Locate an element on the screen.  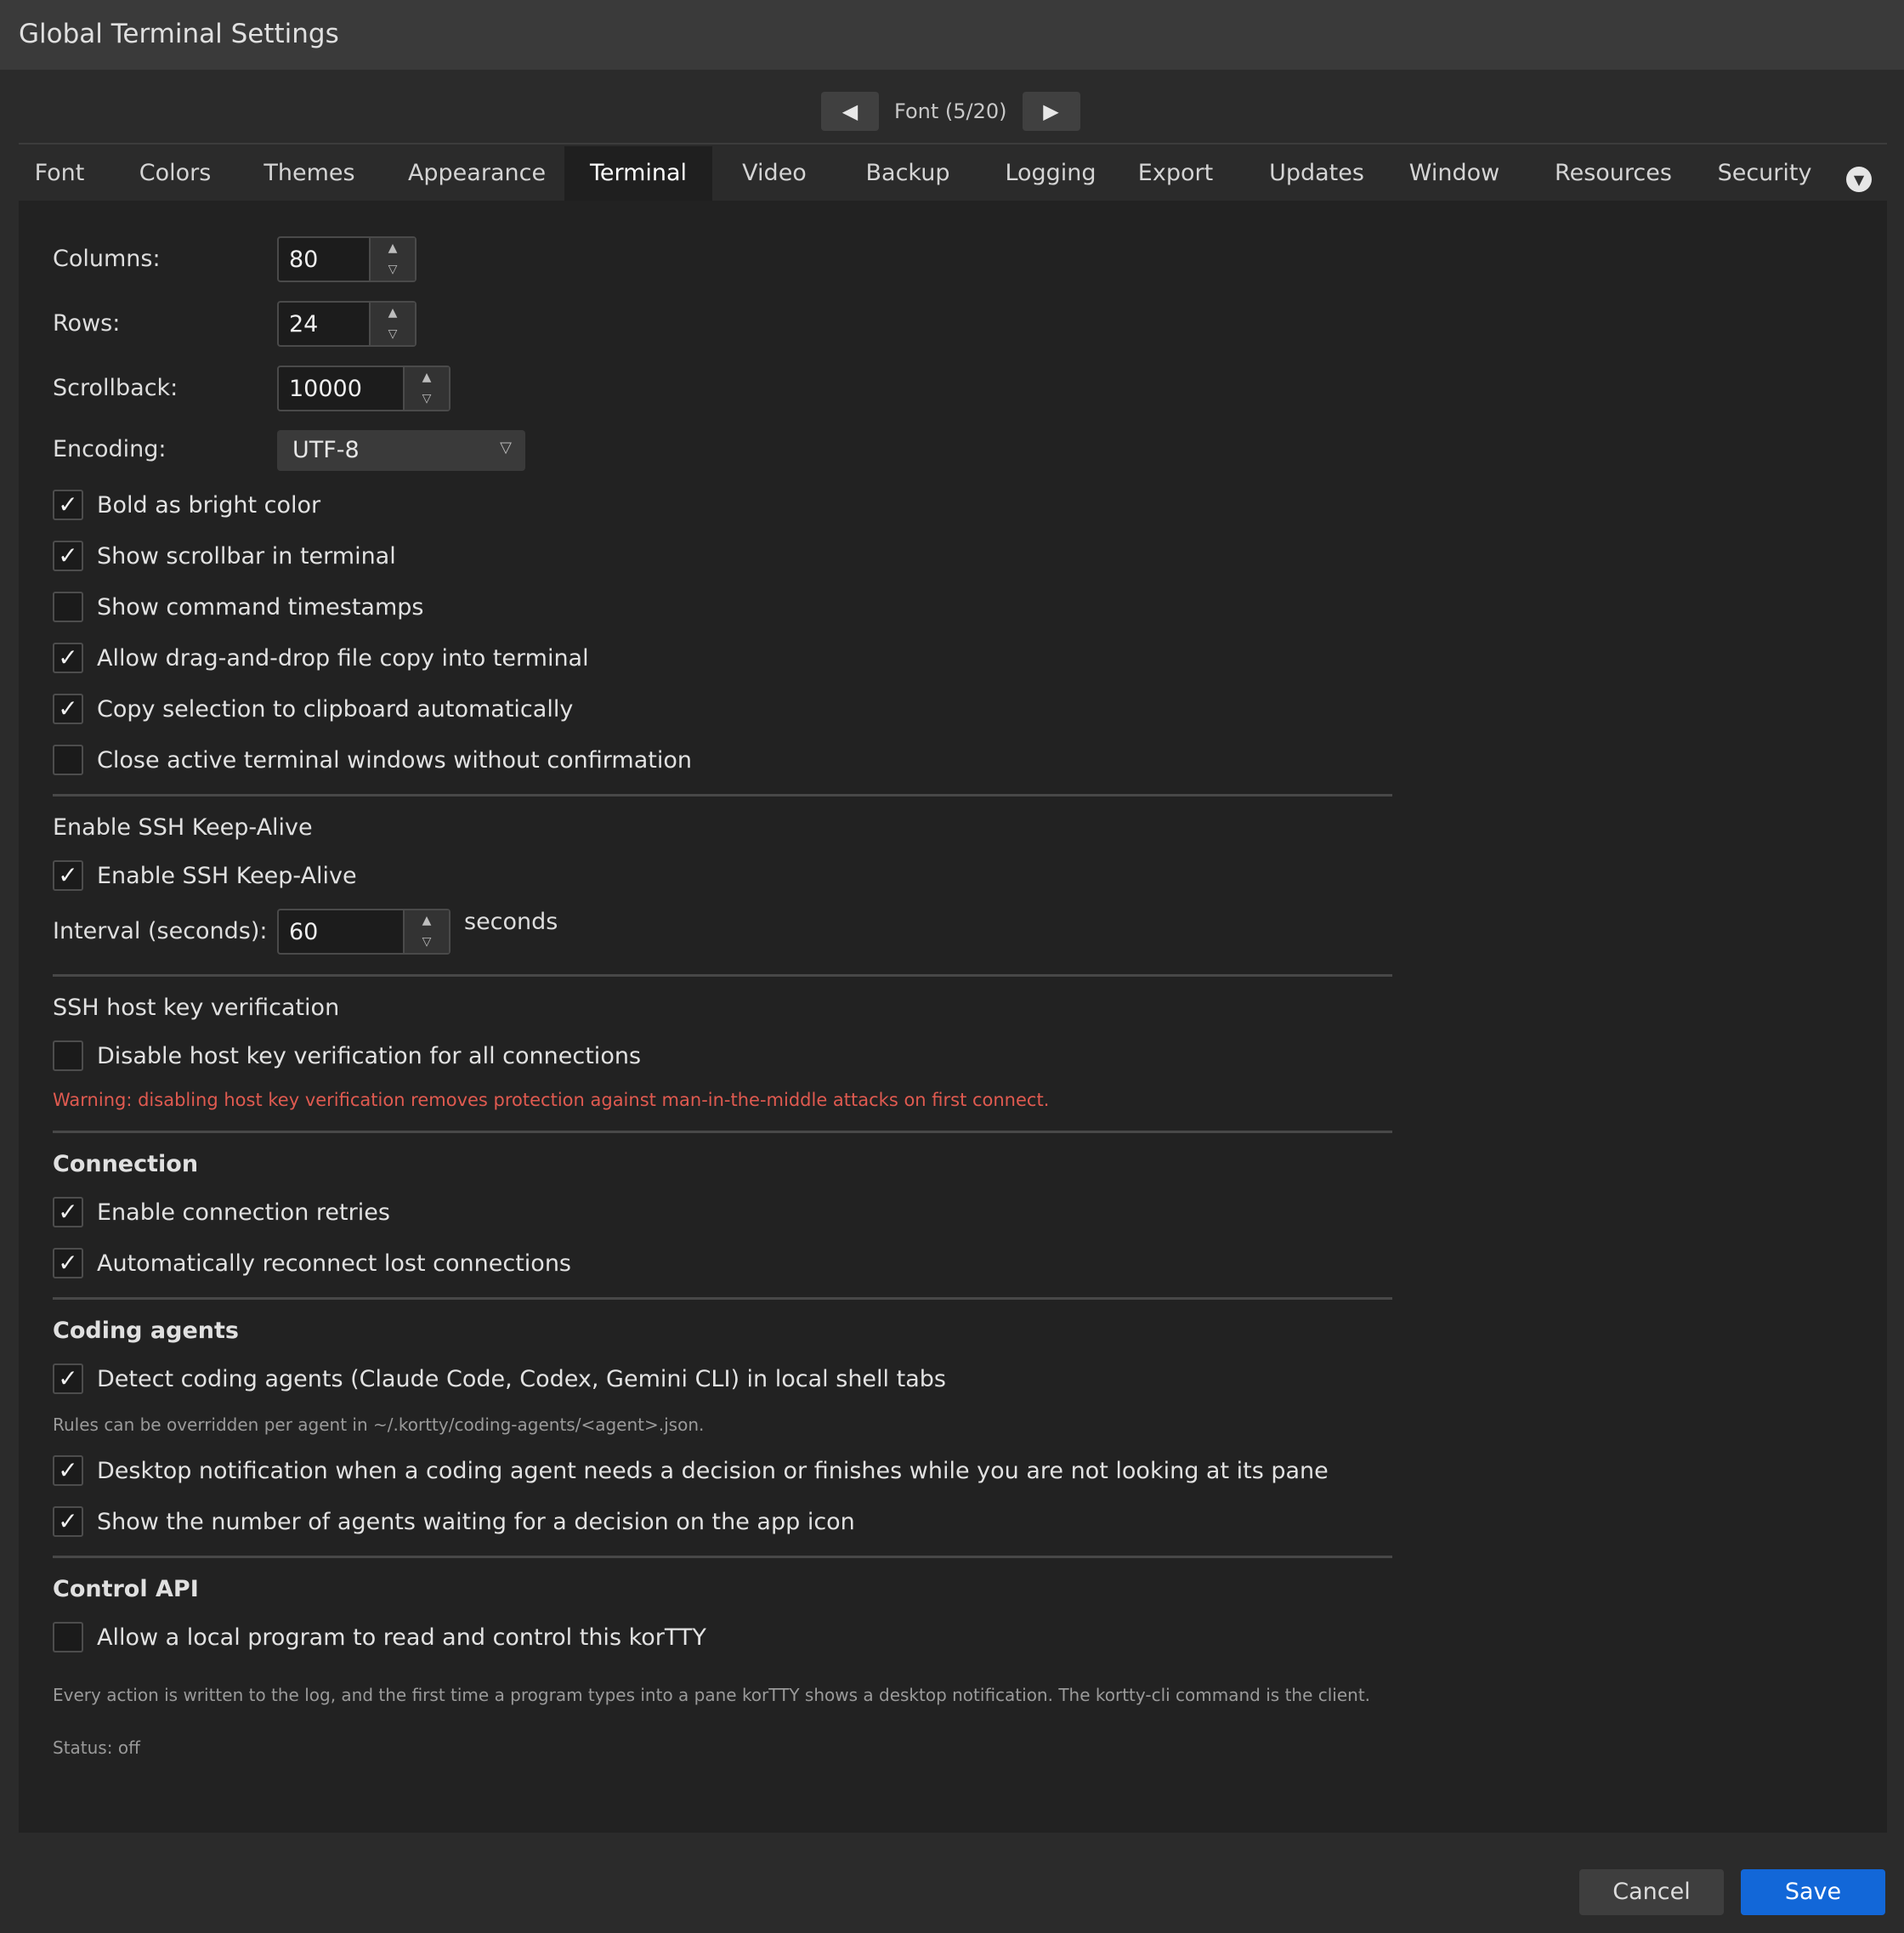
connection-heading: Connection is located at coordinates (126, 1164).